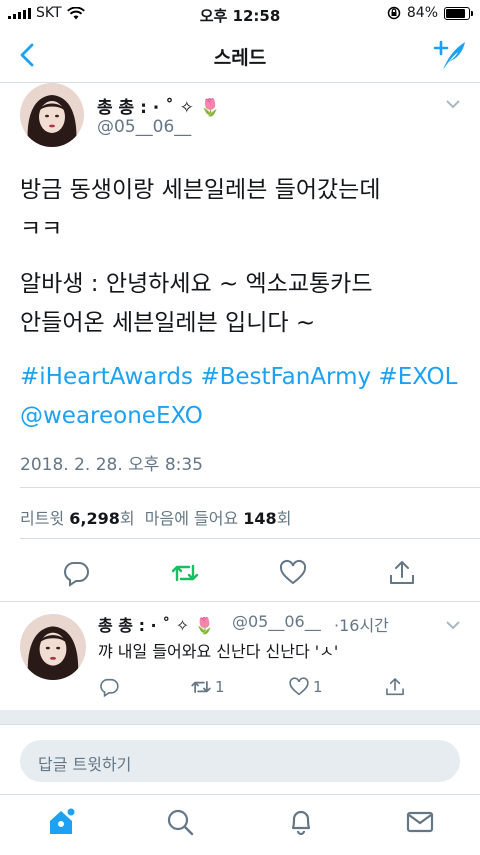  I want to click on reply-action, so click(109, 687).